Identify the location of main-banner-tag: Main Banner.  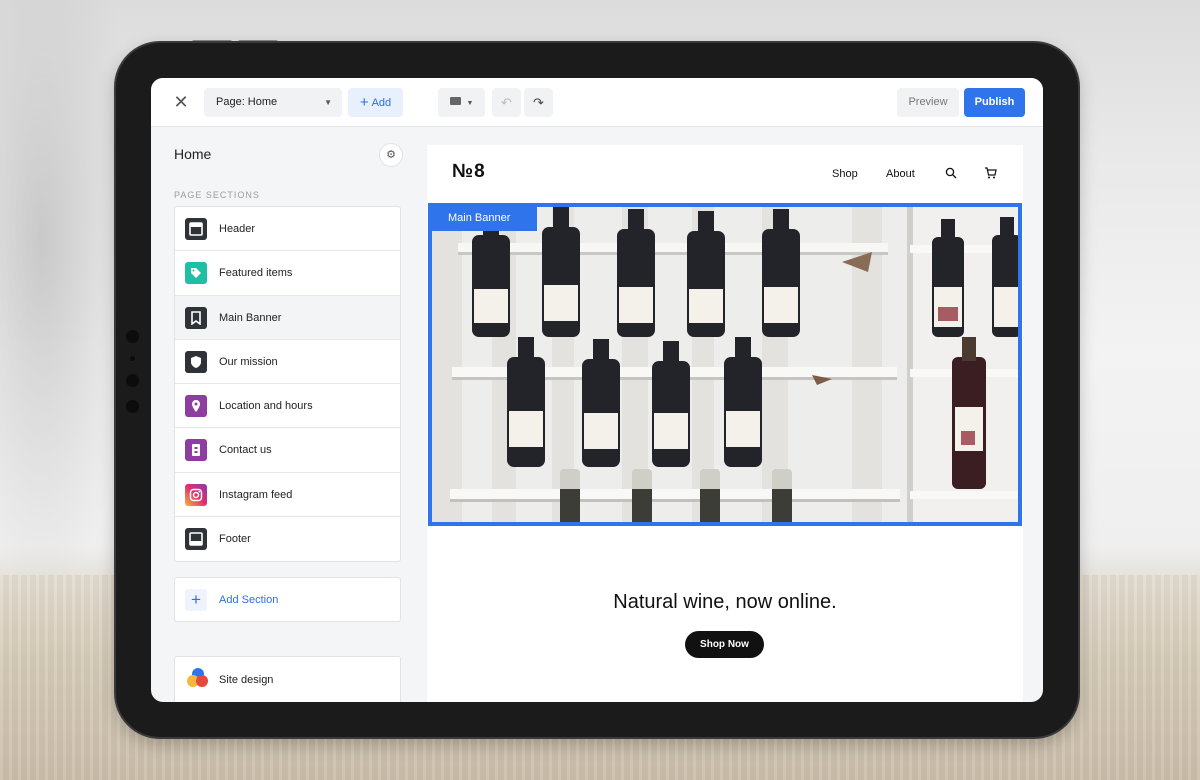
(484, 219).